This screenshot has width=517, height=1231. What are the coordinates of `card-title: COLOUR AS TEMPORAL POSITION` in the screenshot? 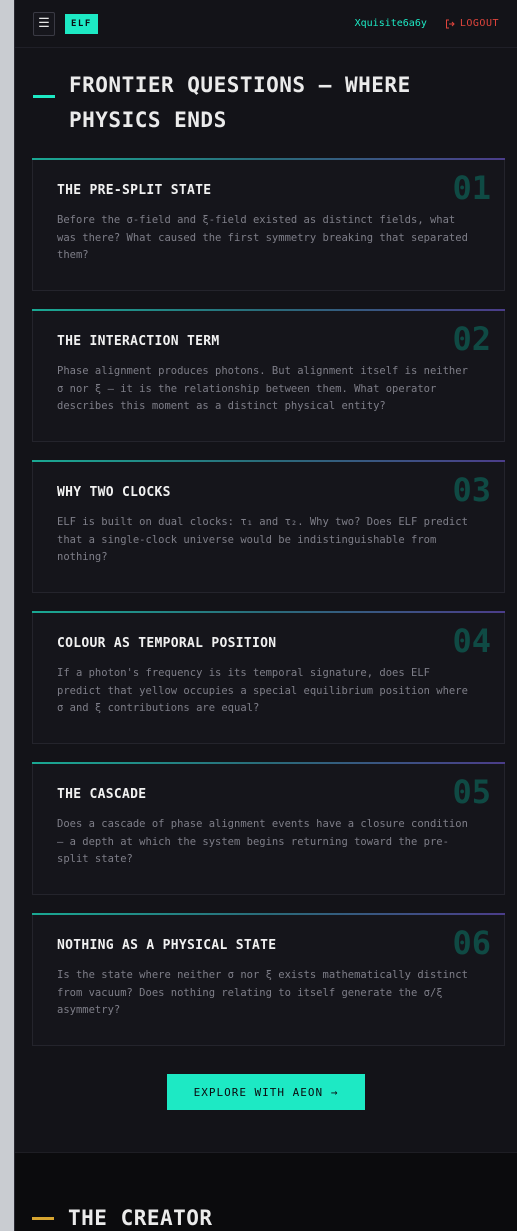 It's located at (167, 643).